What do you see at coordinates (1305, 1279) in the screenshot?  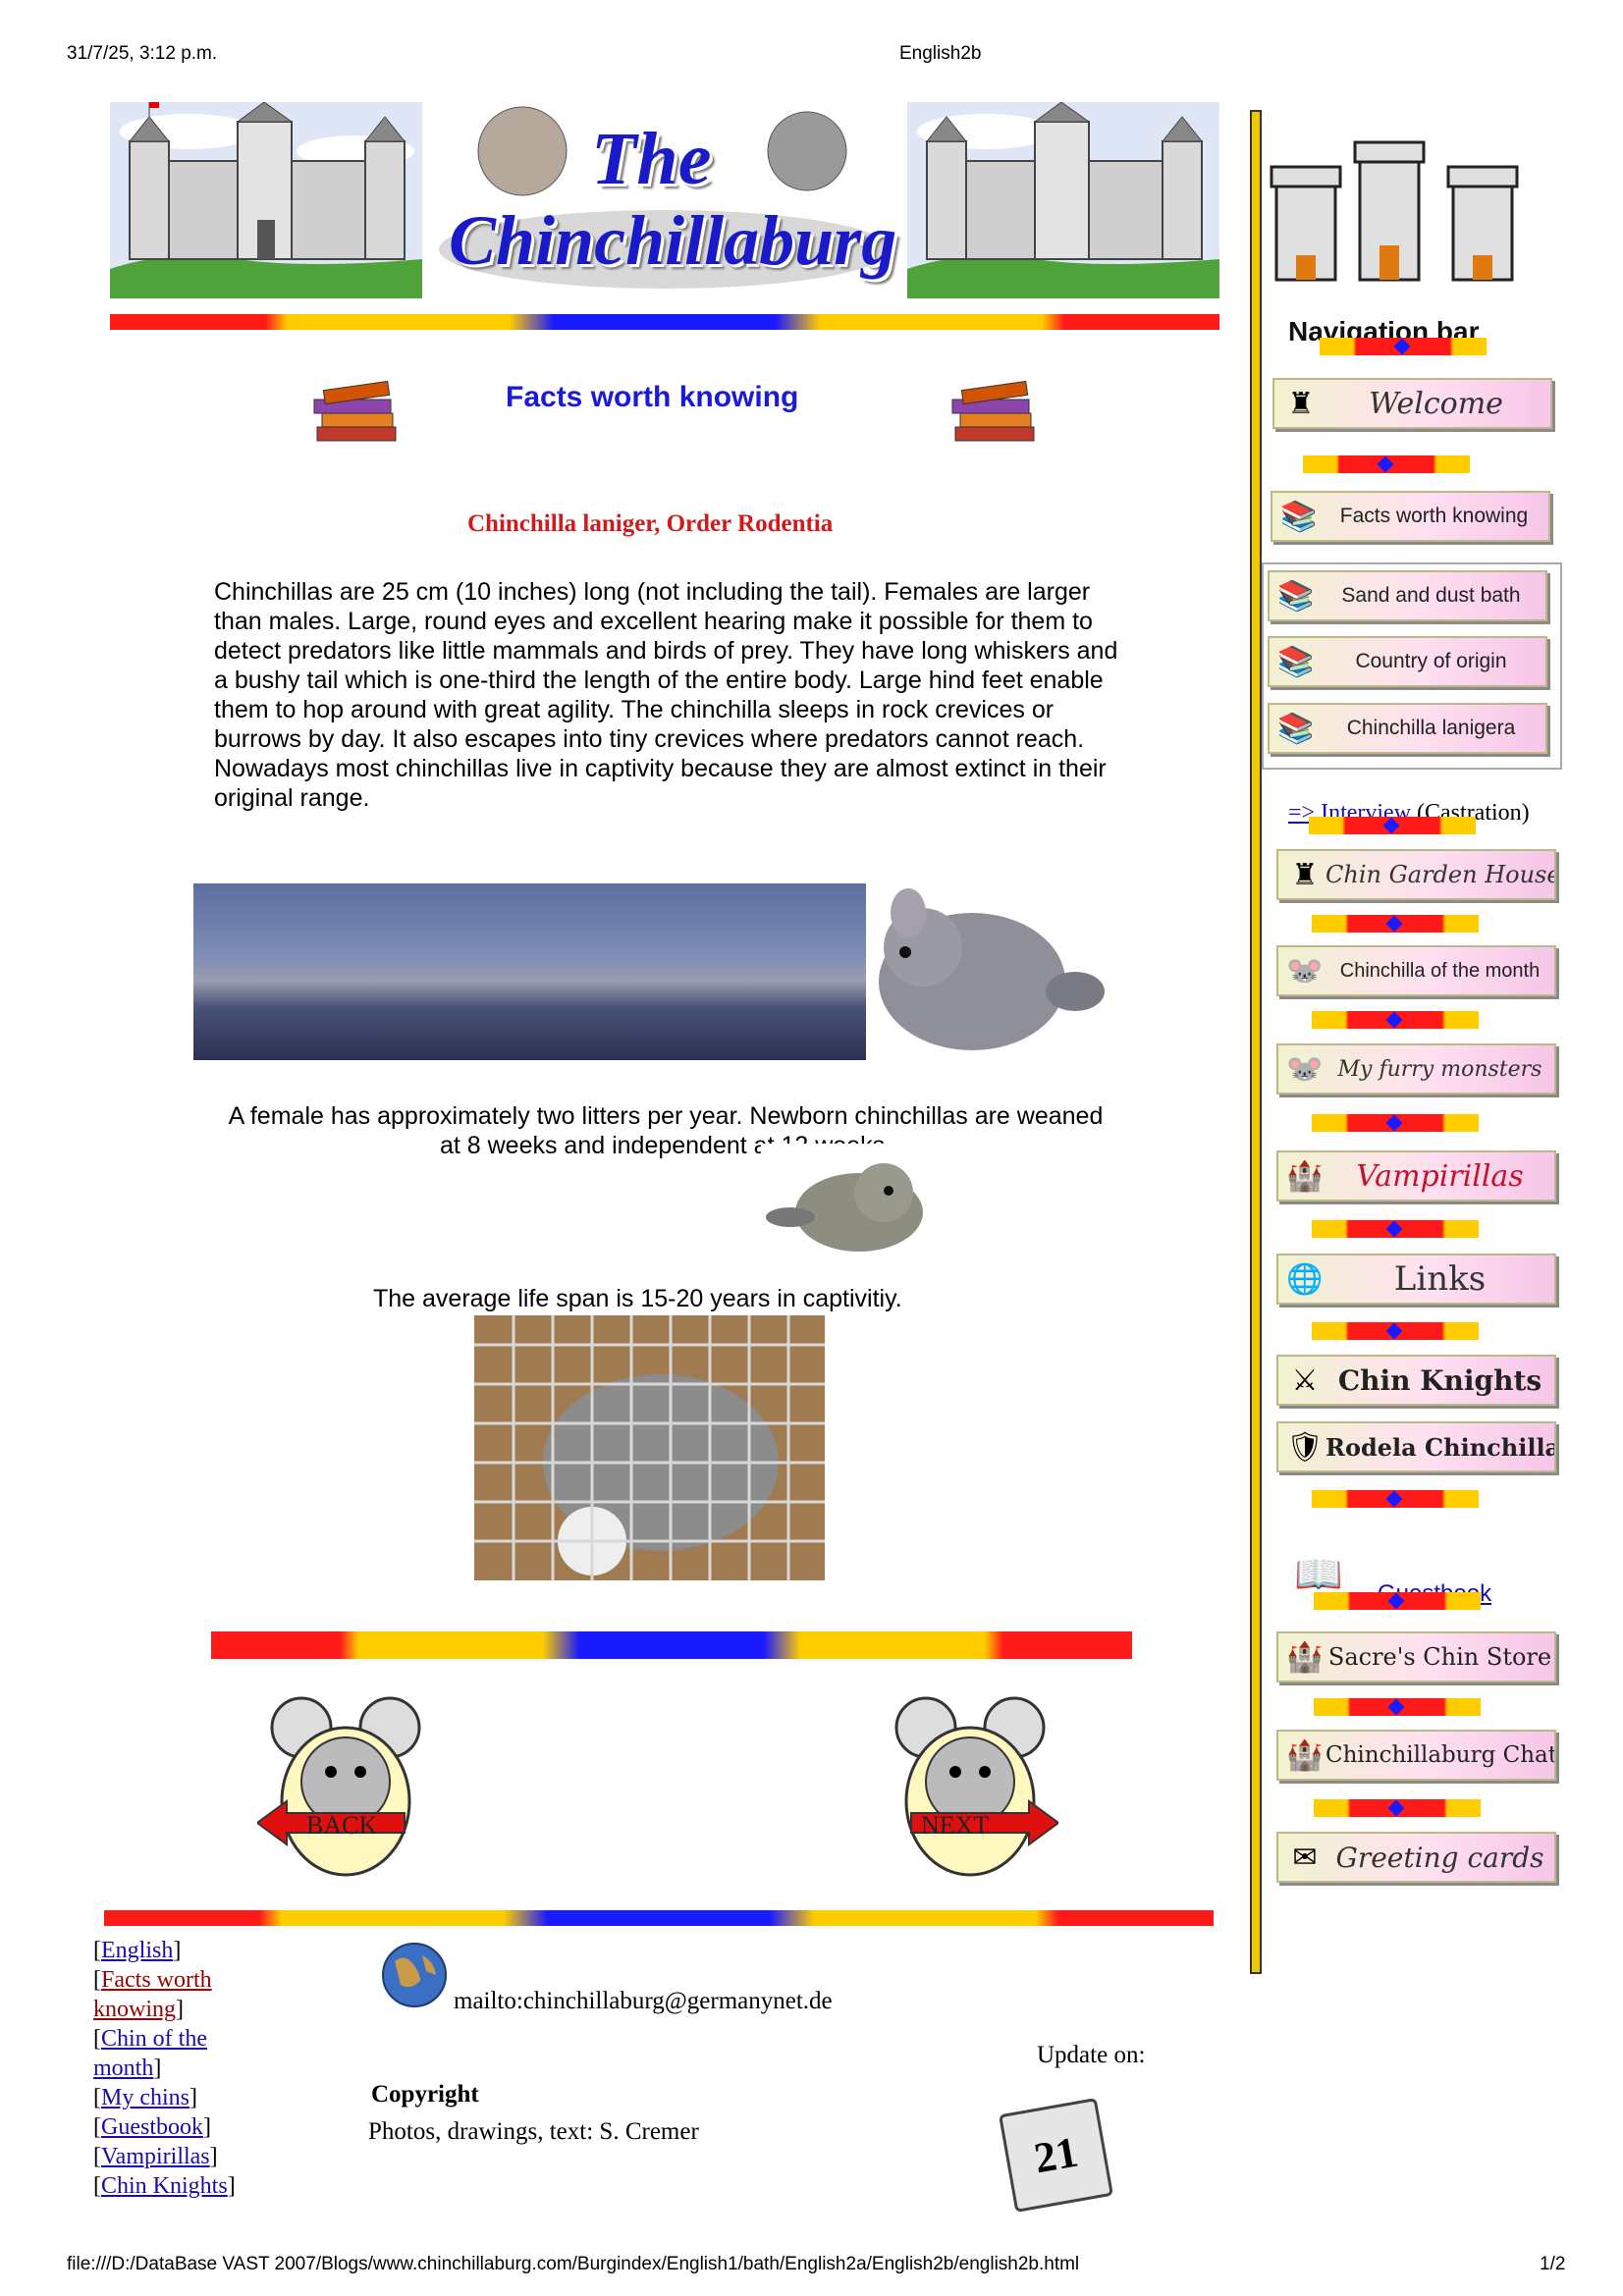 I see `globe-icon: 🌐` at bounding box center [1305, 1279].